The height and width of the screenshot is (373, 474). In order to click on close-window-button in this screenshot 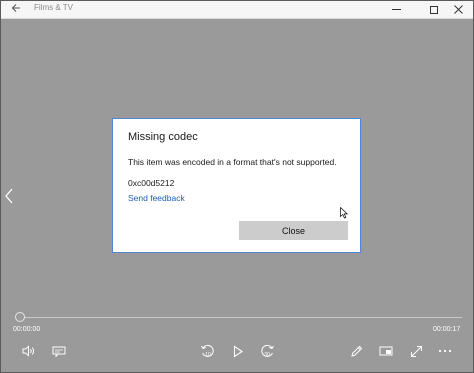, I will do `click(458, 9)`.